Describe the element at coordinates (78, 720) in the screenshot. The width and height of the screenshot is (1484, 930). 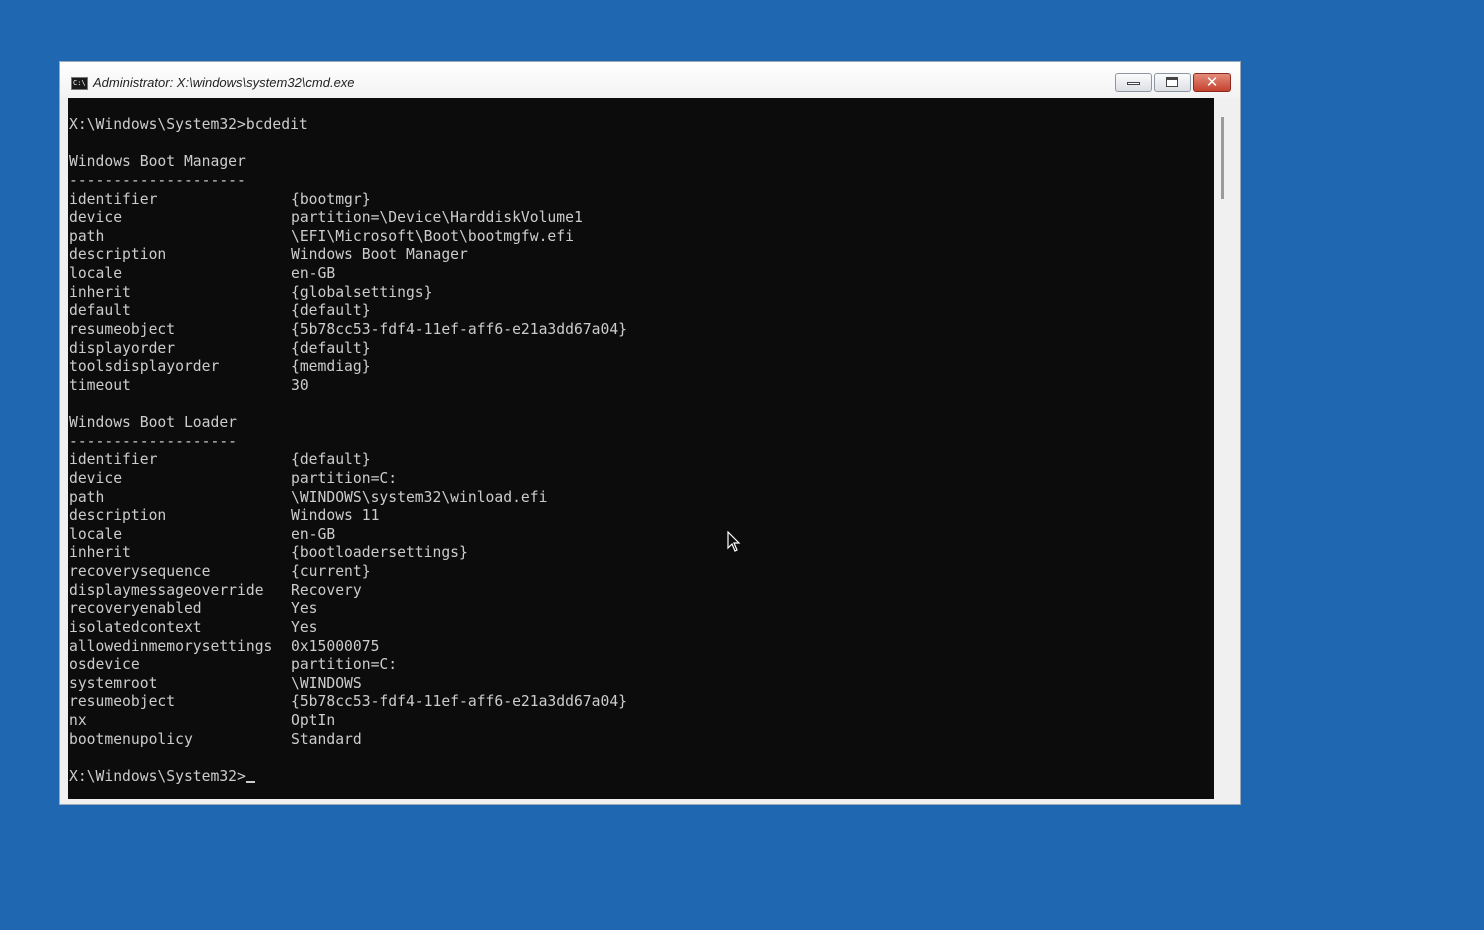
I see `bcd-entry-key: nx` at that location.